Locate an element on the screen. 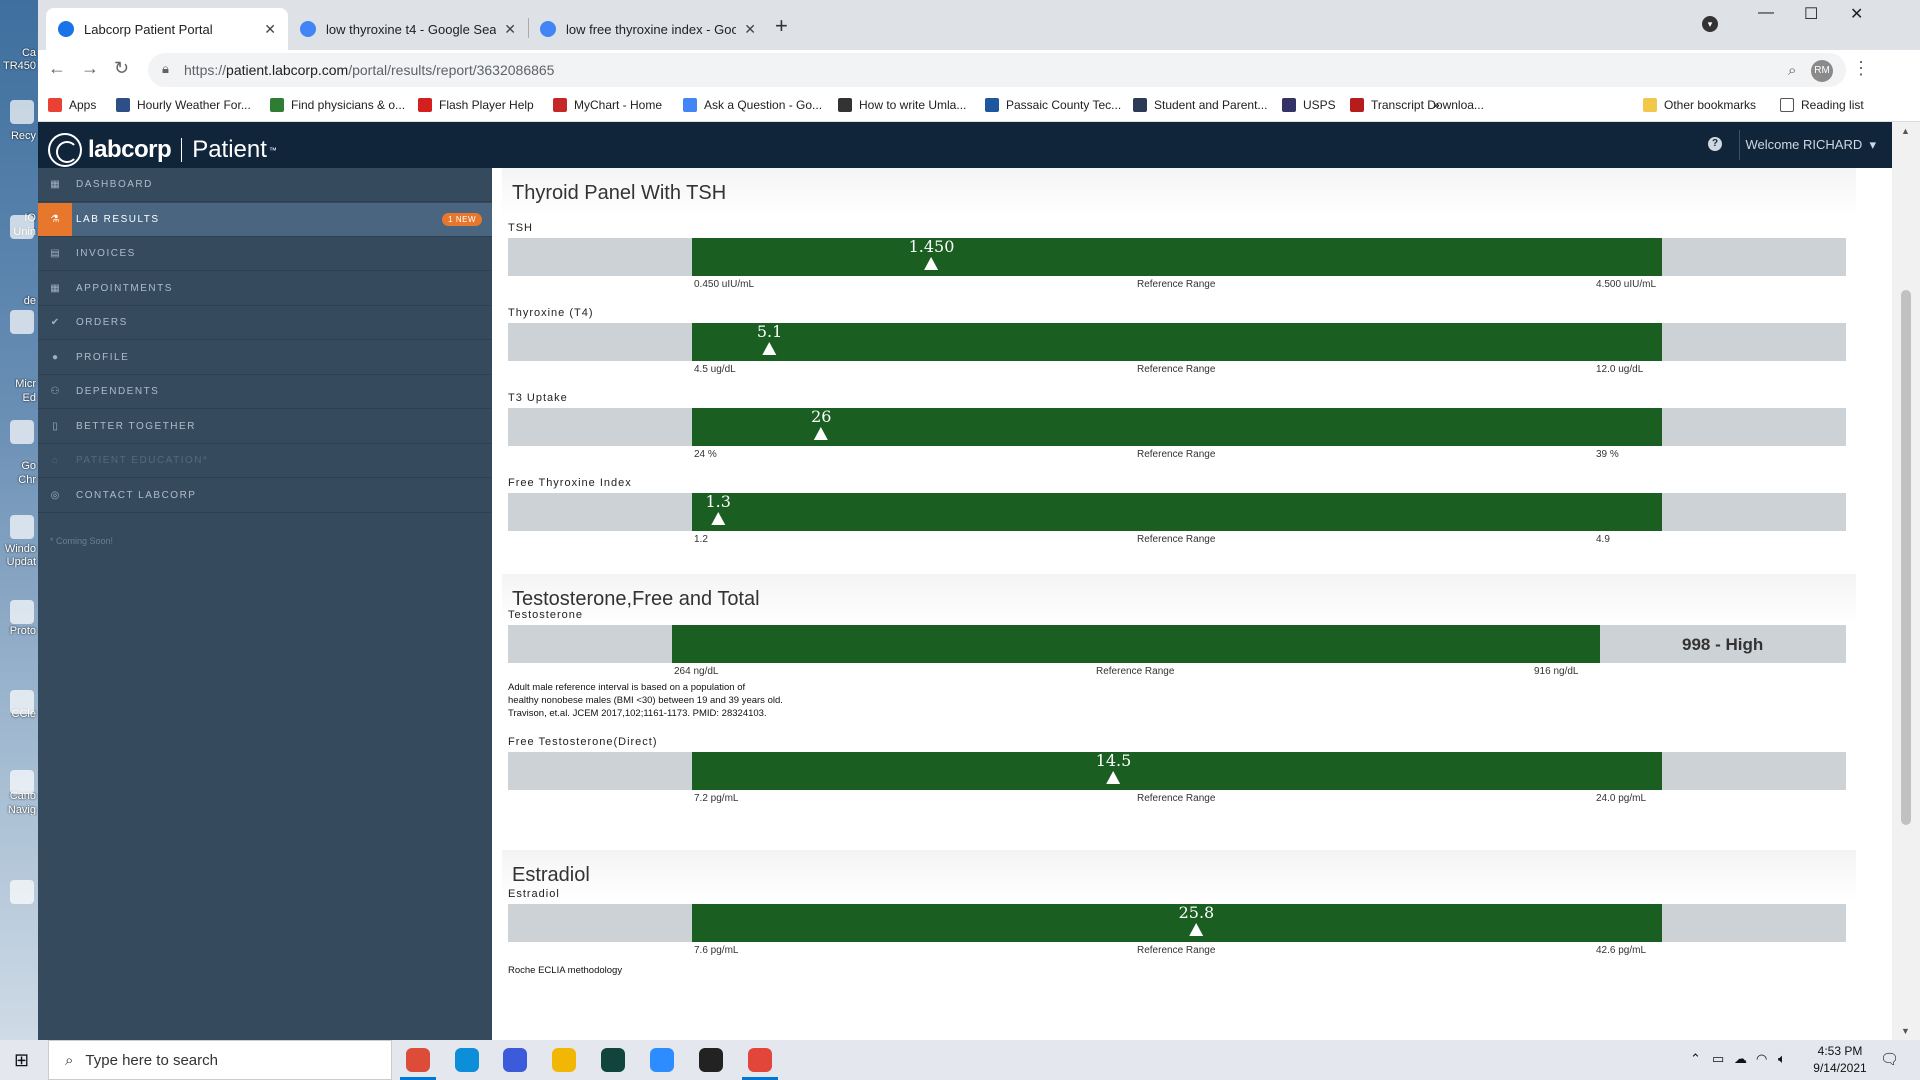 This screenshot has height=1080, width=1920. desktop-icon-label: Go is located at coordinates (19, 466).